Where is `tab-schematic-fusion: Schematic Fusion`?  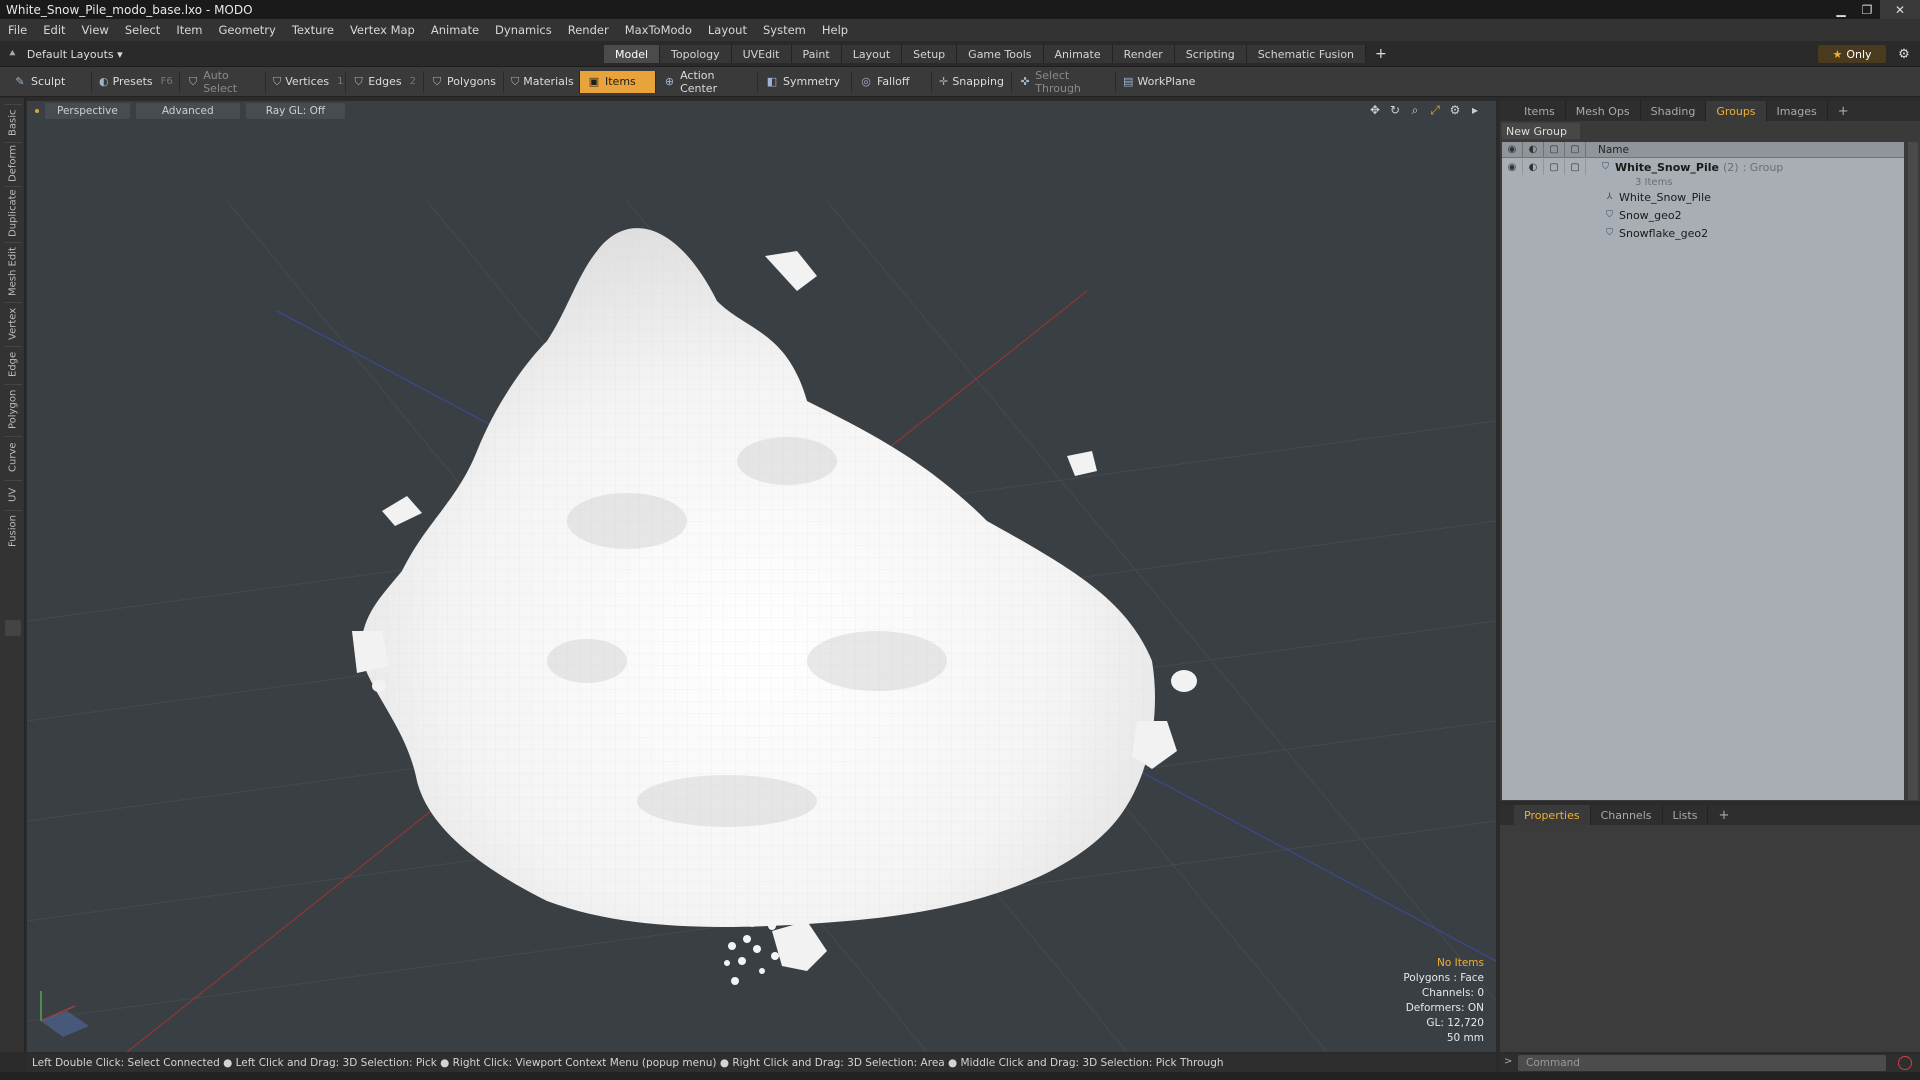 tab-schematic-fusion: Schematic Fusion is located at coordinates (1306, 54).